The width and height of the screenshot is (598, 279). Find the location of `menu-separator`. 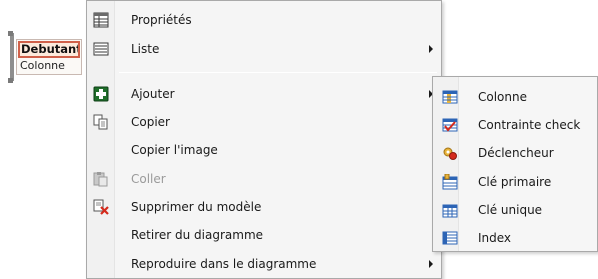

menu-separator is located at coordinates (278, 72).